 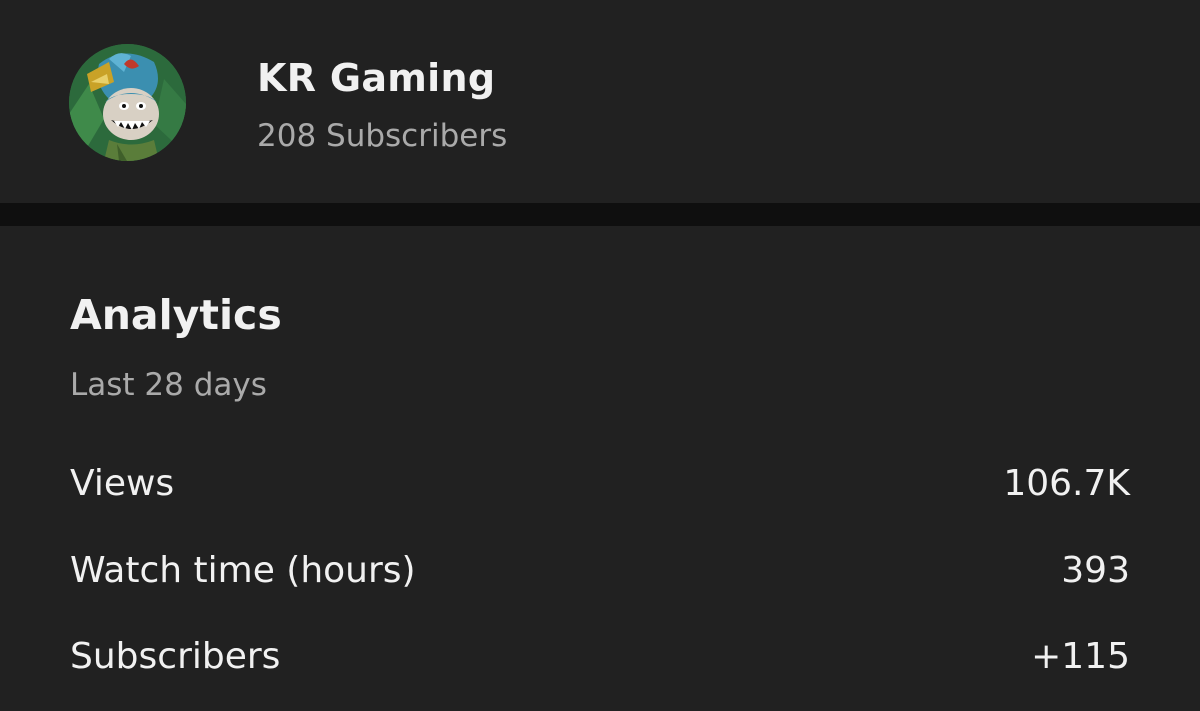 I want to click on analytics-title: Analytics, so click(x=176, y=315).